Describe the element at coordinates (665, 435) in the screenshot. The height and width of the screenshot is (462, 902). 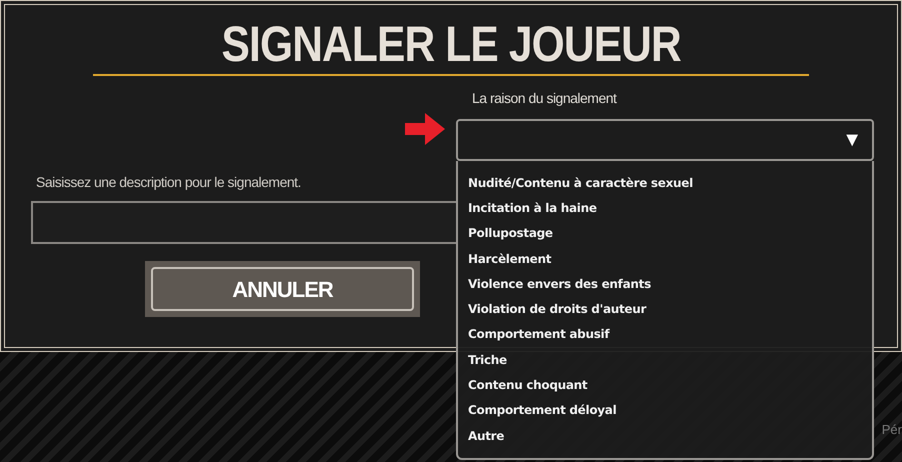
I see `dropdown-option: Autre` at that location.